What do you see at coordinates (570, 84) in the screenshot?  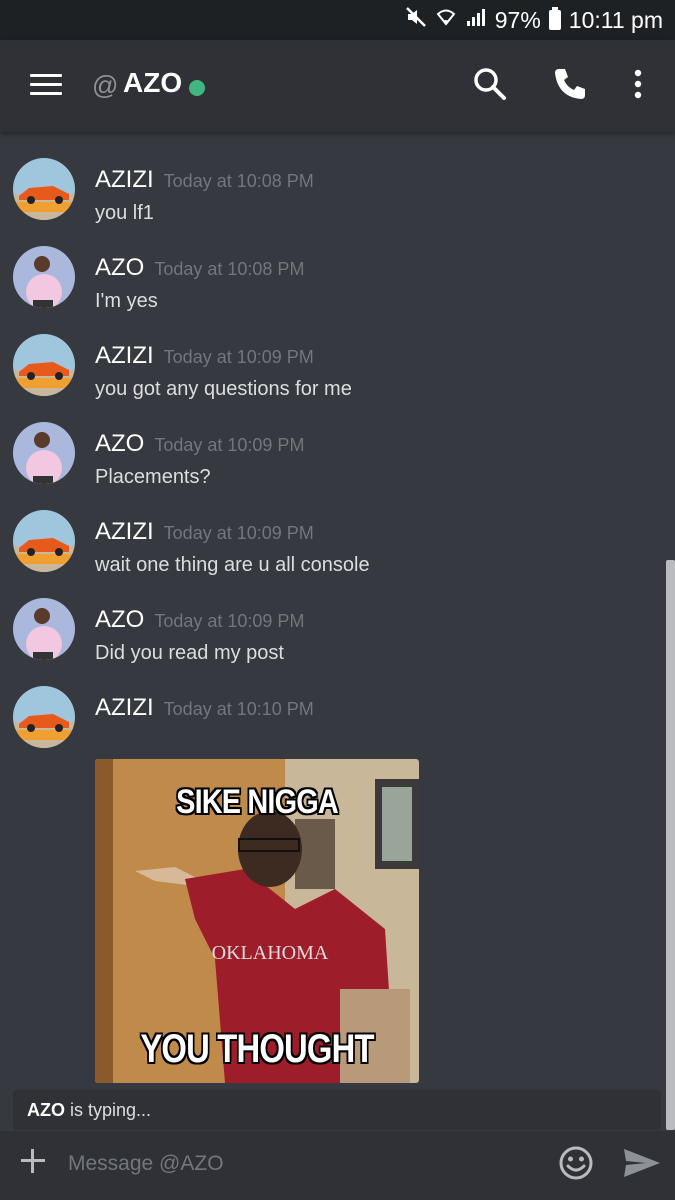 I see `call-icon` at bounding box center [570, 84].